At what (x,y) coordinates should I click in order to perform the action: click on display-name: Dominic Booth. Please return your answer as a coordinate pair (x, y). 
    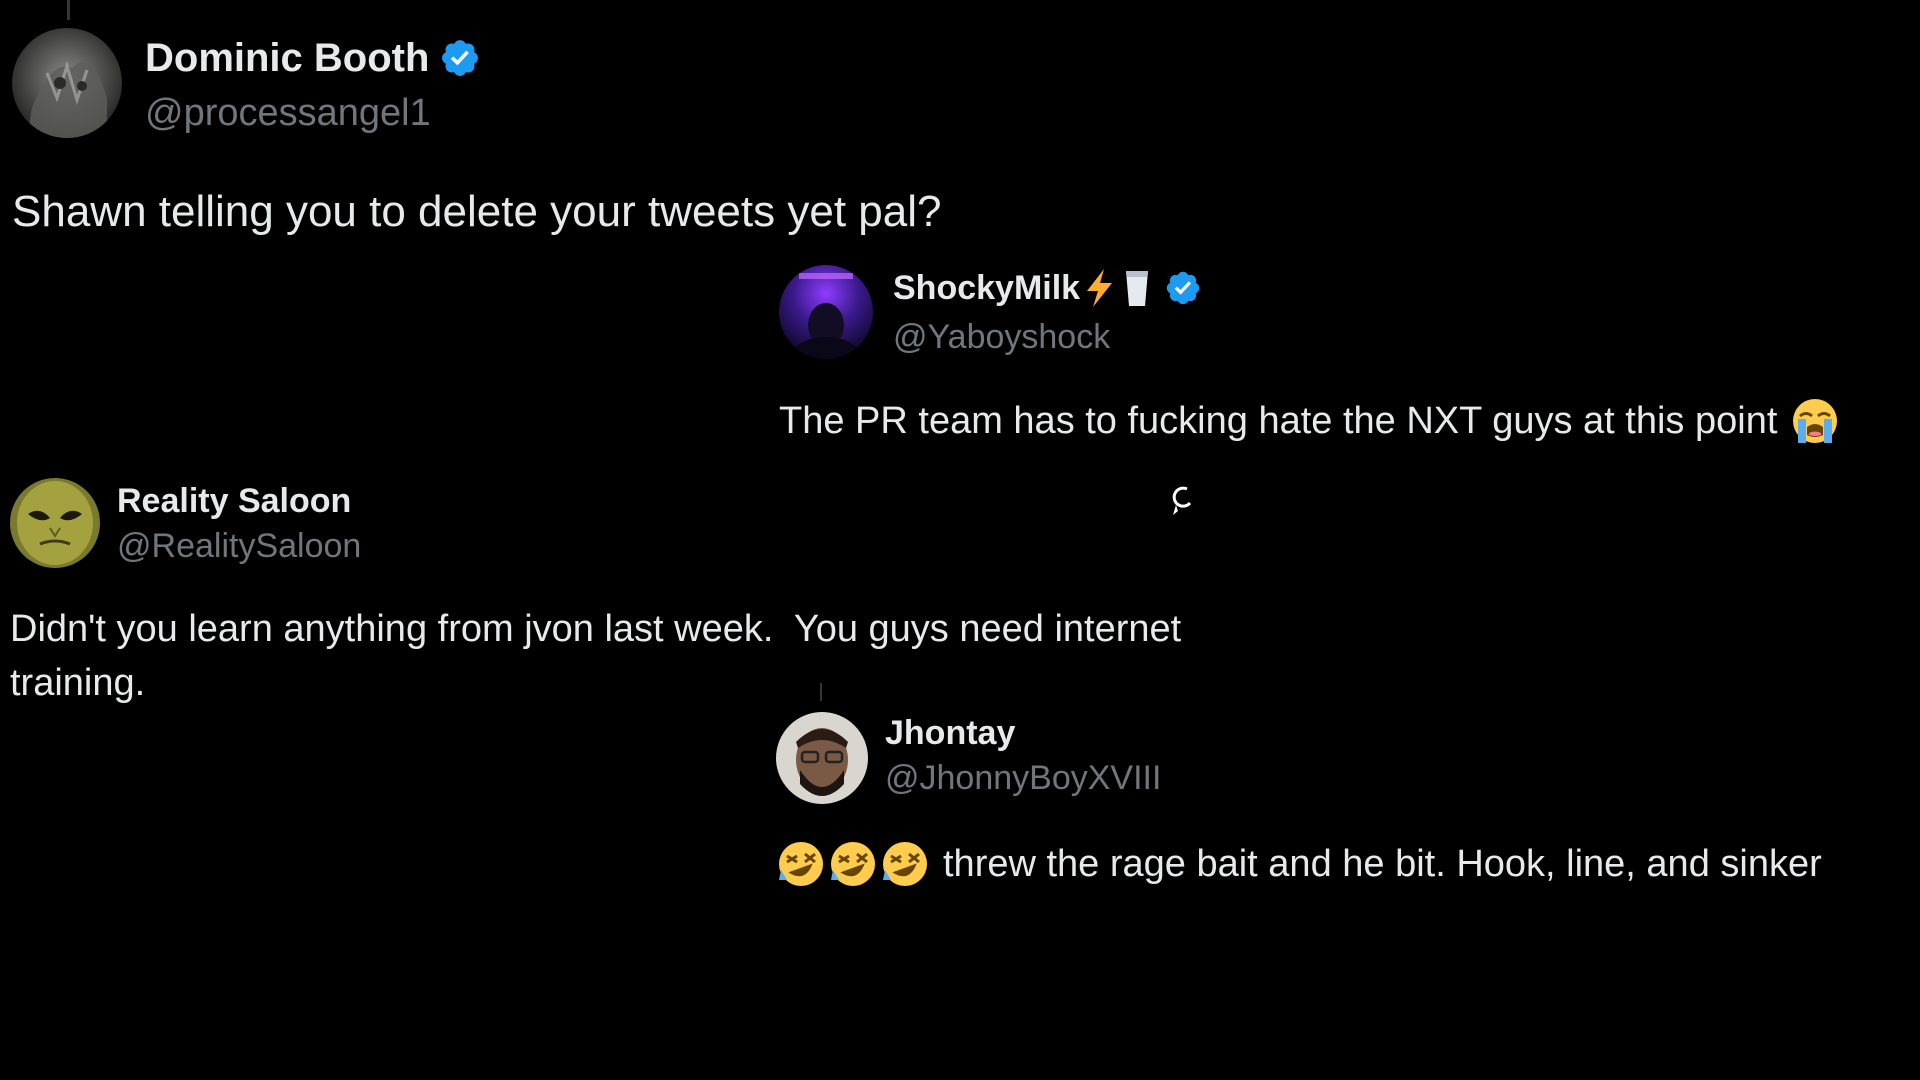
    Looking at the image, I should click on (287, 58).